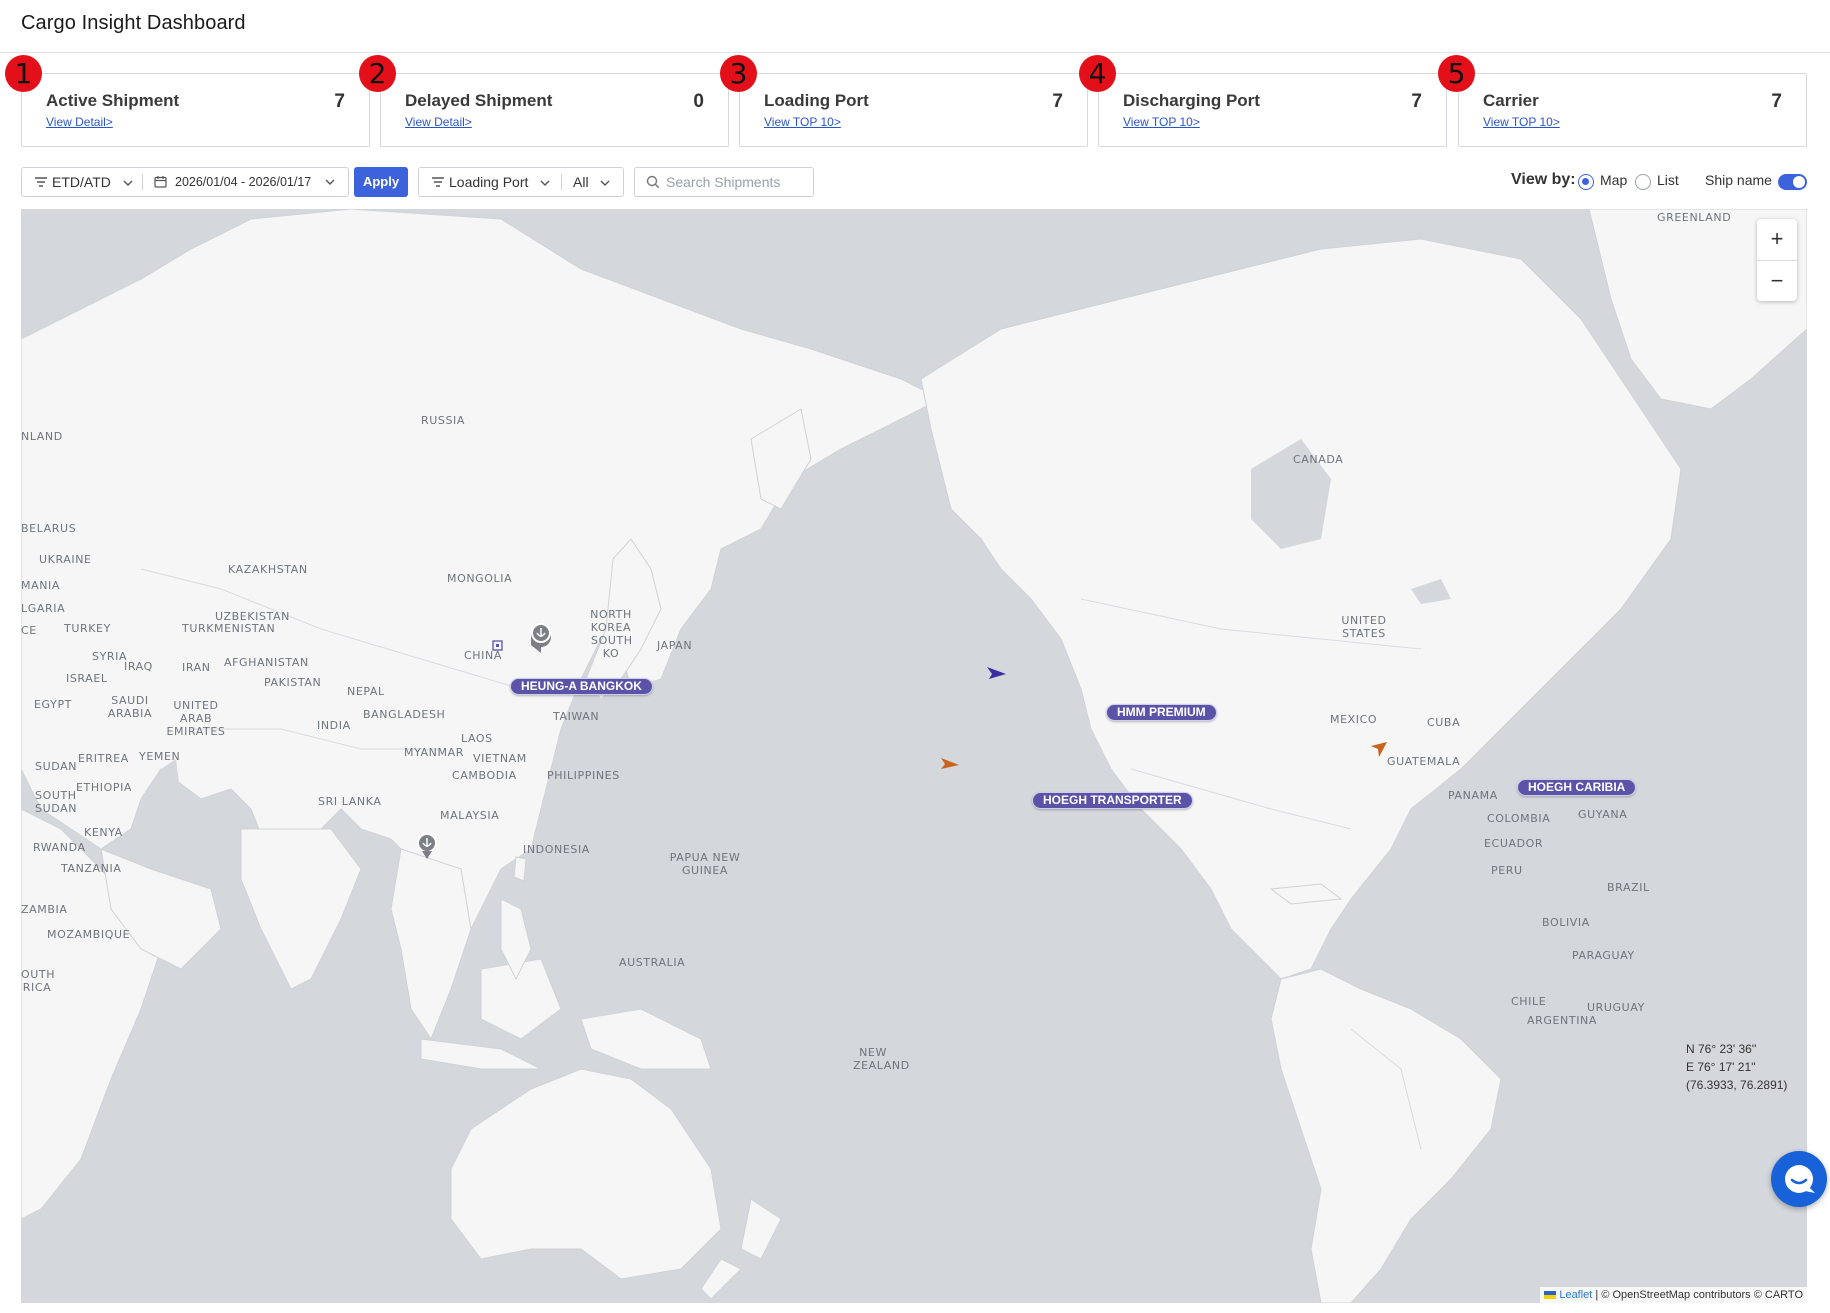  I want to click on place-label: BOLIVIA, so click(1566, 922).